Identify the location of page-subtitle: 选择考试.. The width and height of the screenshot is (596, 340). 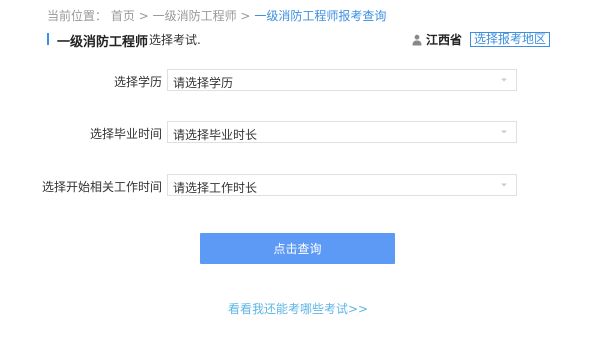
(175, 40).